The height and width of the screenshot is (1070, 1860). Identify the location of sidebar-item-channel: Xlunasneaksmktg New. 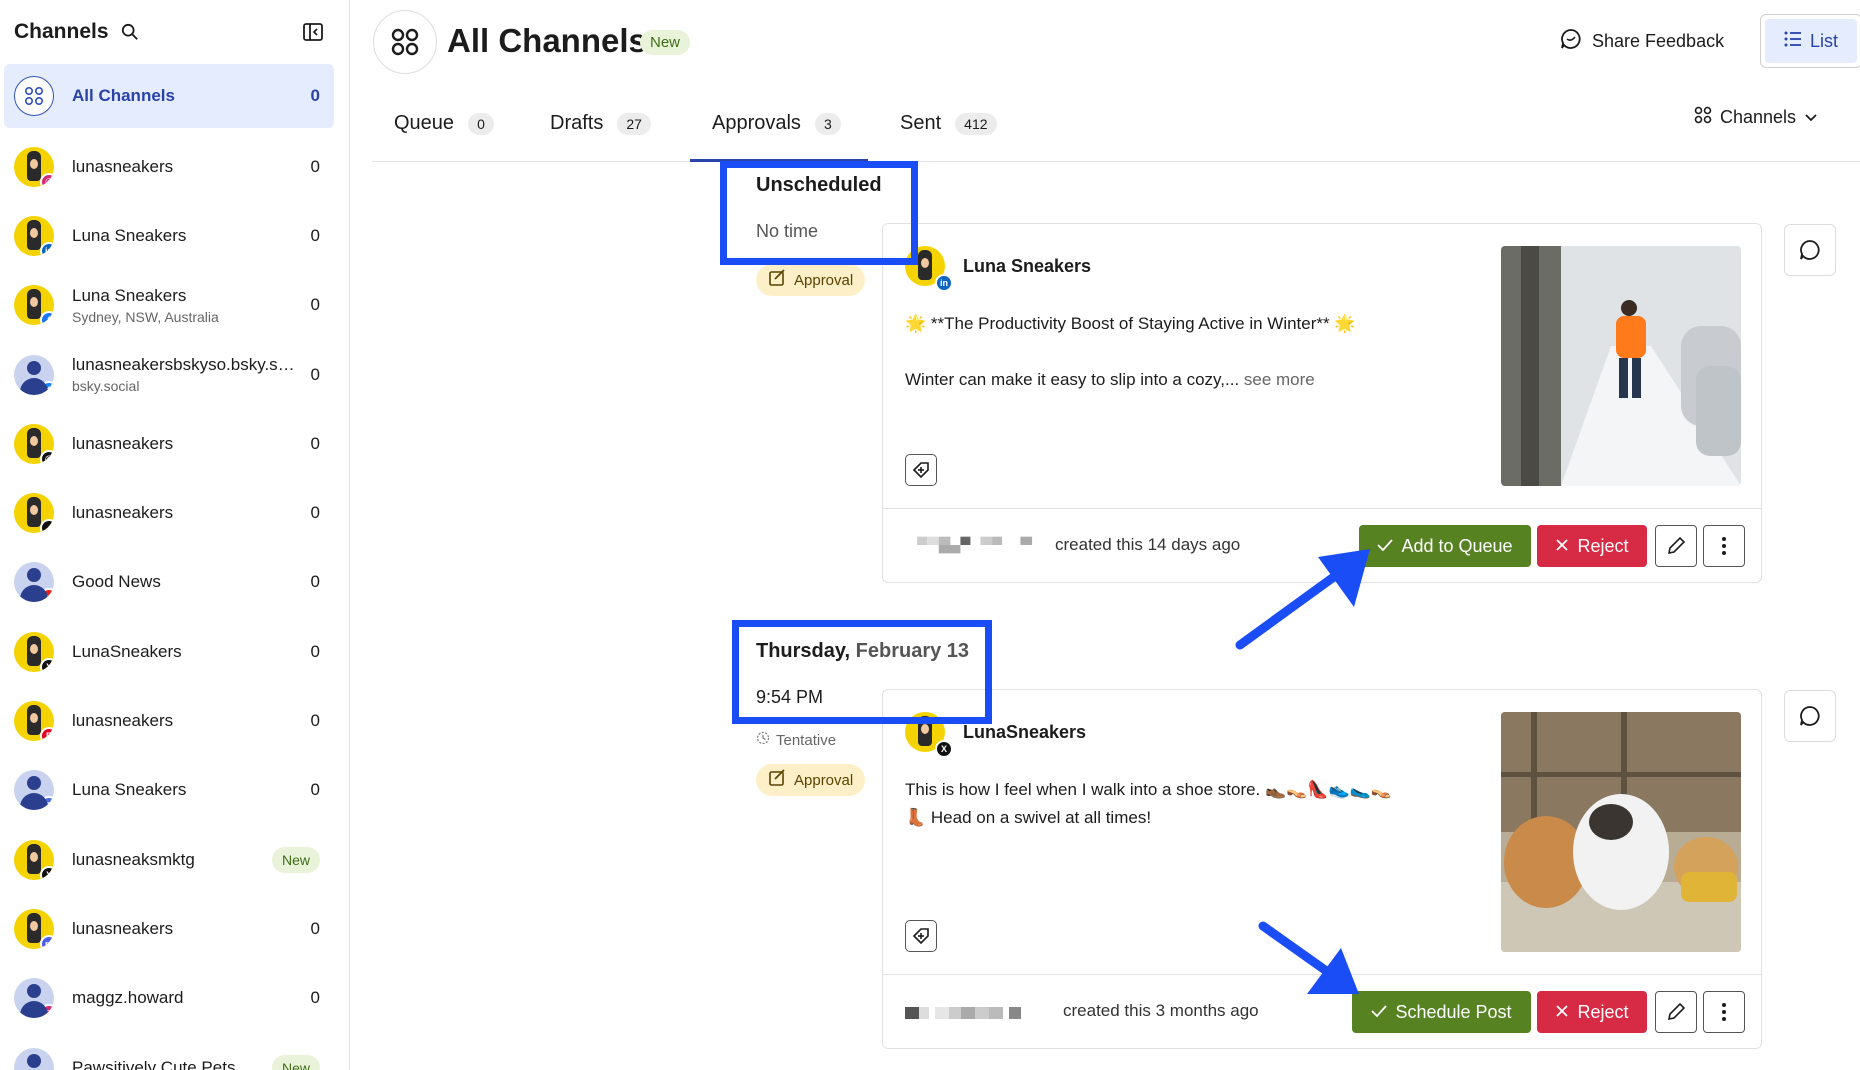
(169, 859).